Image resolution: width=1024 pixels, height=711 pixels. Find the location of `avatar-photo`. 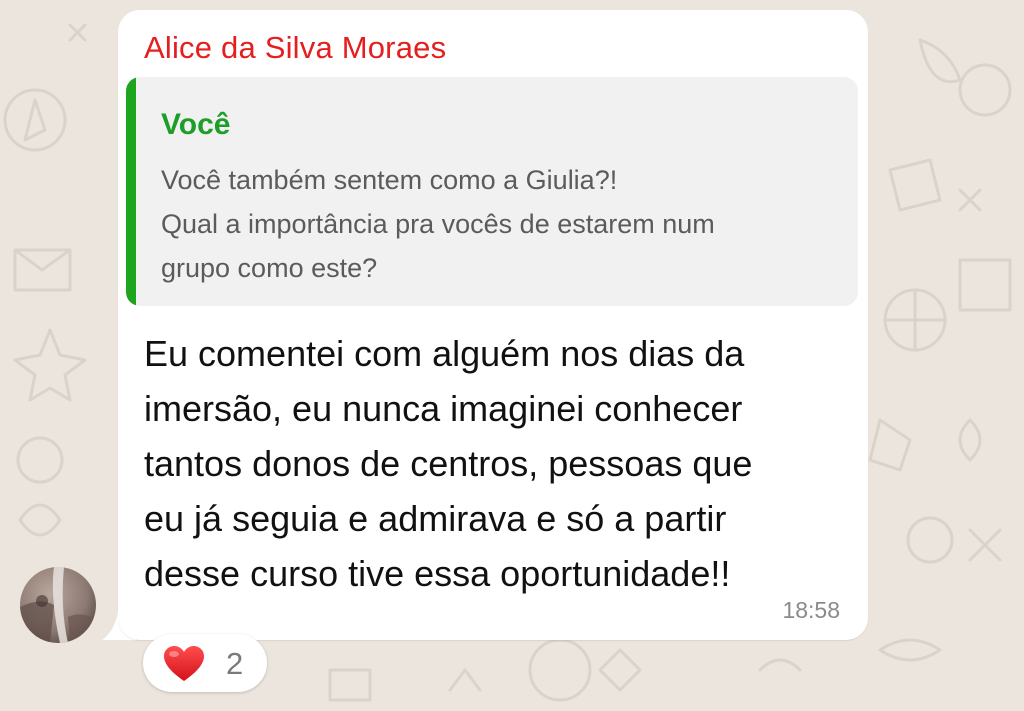

avatar-photo is located at coordinates (58, 605).